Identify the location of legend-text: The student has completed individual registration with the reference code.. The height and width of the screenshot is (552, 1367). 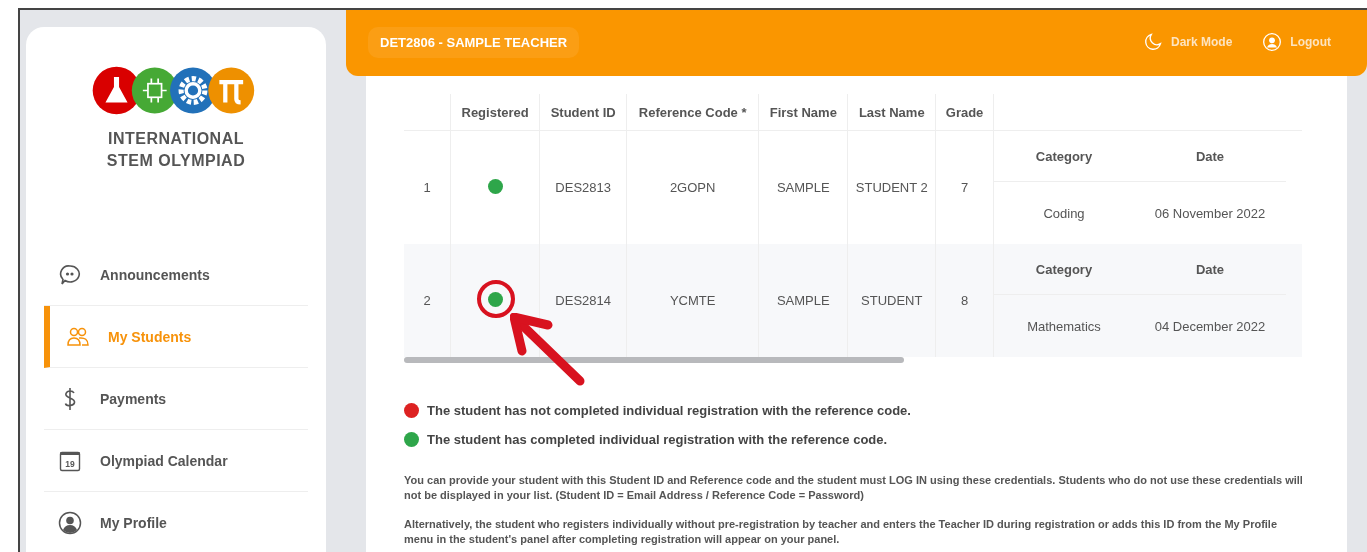
(657, 439).